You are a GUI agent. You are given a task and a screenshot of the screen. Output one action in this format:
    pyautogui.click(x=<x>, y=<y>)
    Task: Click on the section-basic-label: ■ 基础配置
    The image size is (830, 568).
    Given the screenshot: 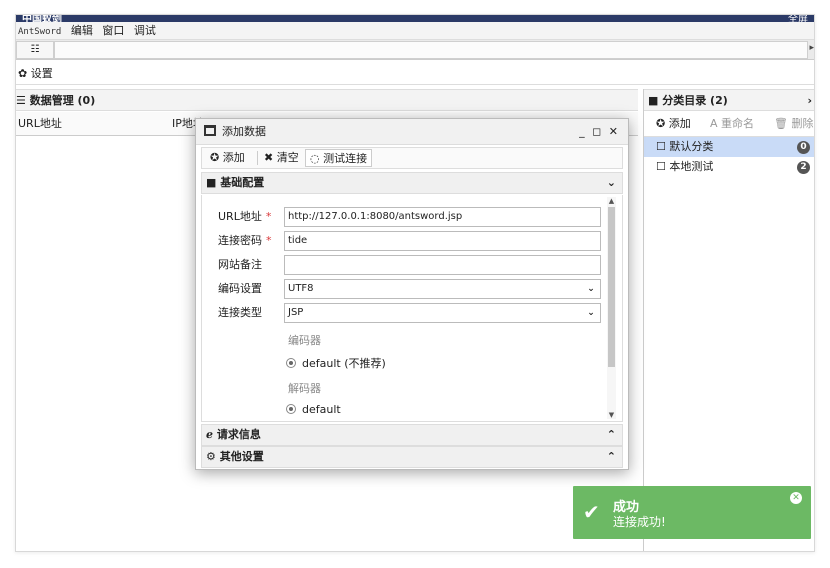 What is the action you would take?
    pyautogui.click(x=235, y=182)
    